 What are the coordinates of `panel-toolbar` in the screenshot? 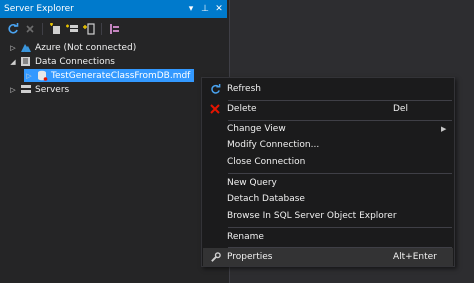 It's located at (113, 28).